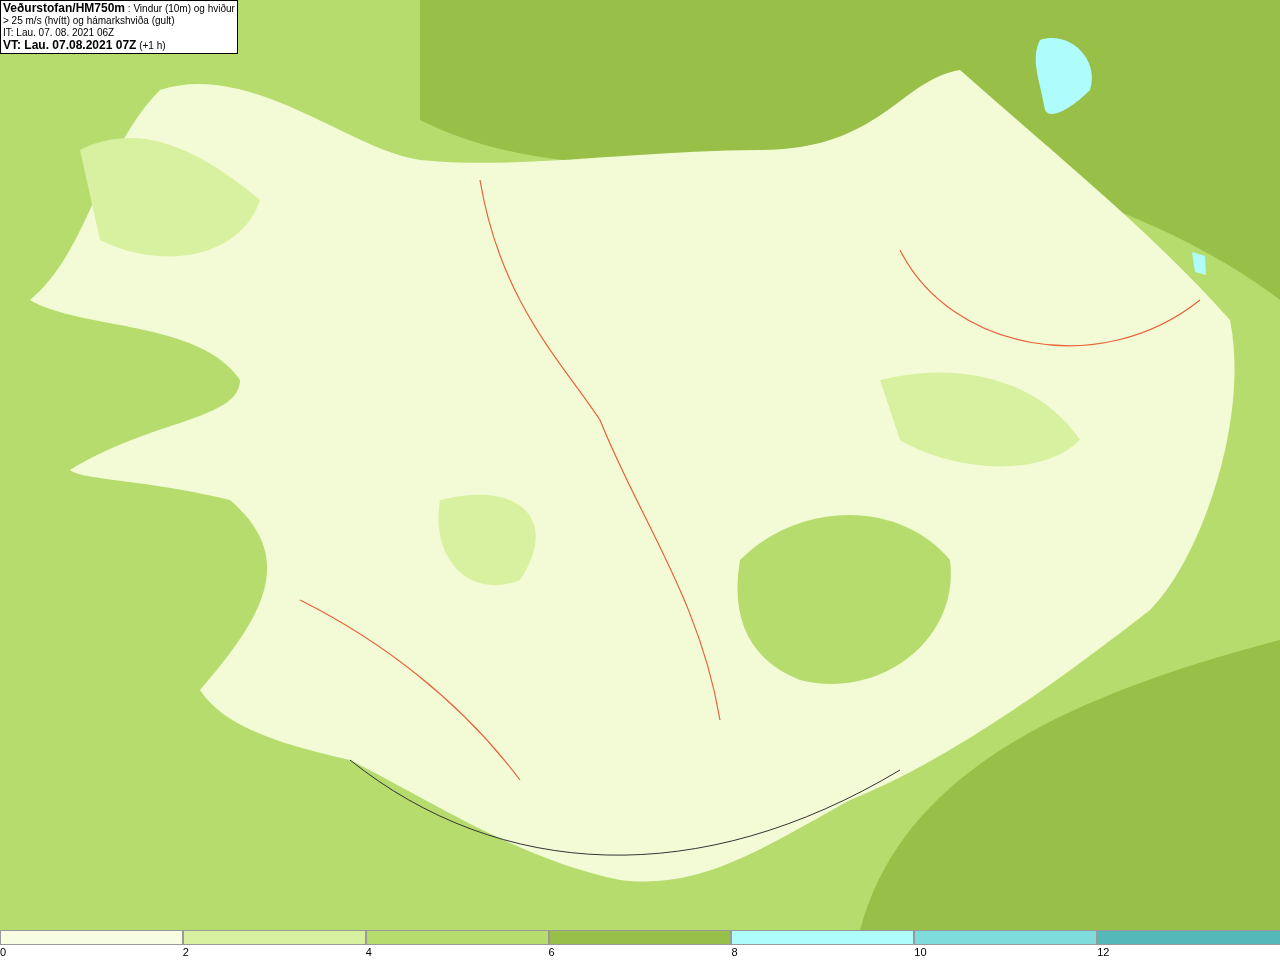  Describe the element at coordinates (59, 33) in the screenshot. I see `issue-time: IT: Lau. 07. 08. 2021 06Z` at that location.